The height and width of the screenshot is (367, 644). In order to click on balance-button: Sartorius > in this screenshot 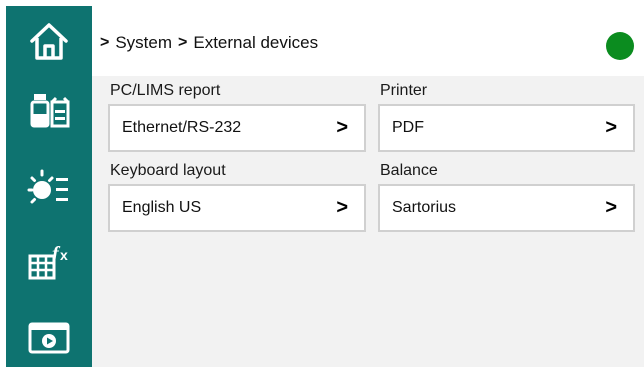, I will do `click(506, 208)`.